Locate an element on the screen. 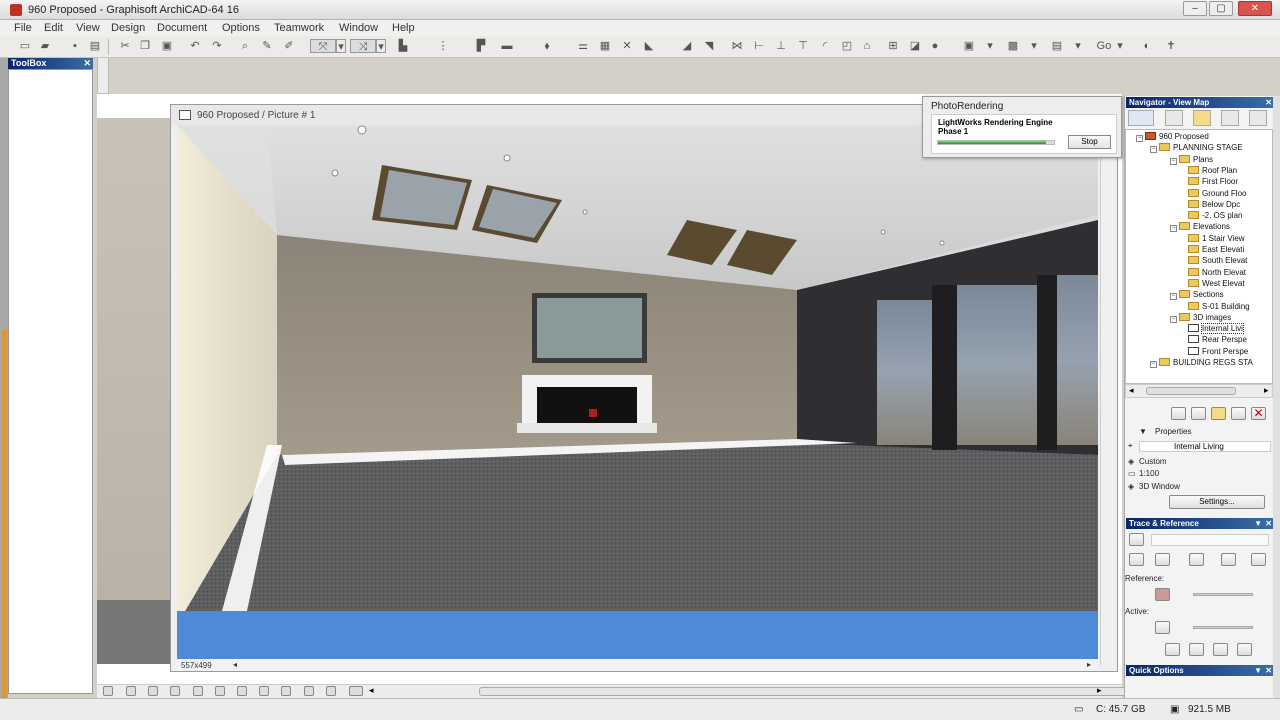 This screenshot has width=1280, height=720. project-map-tab-icon is located at coordinates (1141, 118).